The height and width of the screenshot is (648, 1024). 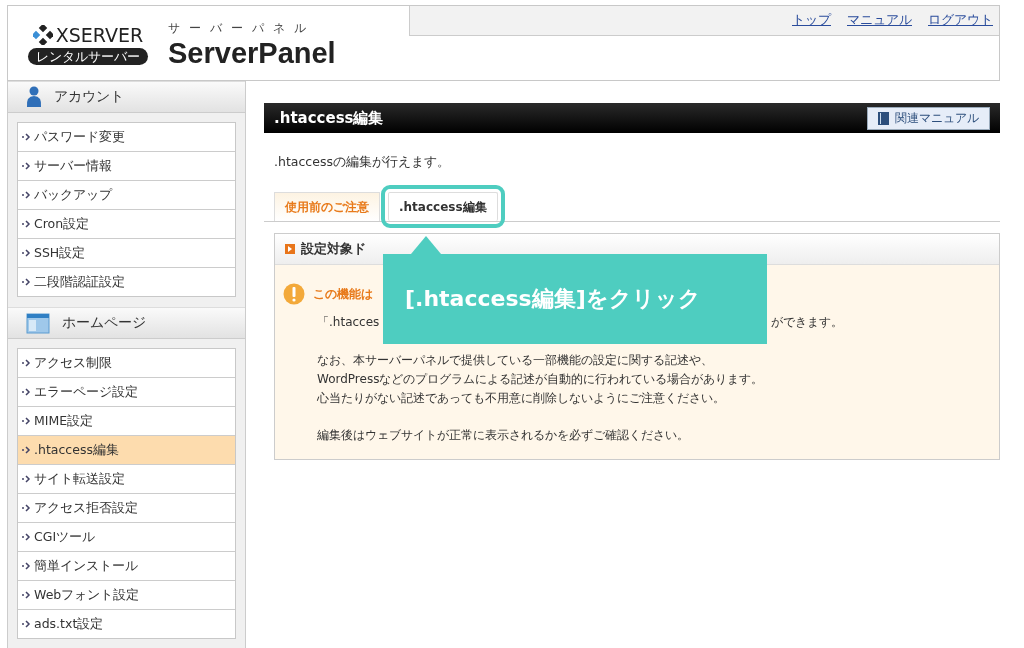 I want to click on person-icon, so click(x=34, y=97).